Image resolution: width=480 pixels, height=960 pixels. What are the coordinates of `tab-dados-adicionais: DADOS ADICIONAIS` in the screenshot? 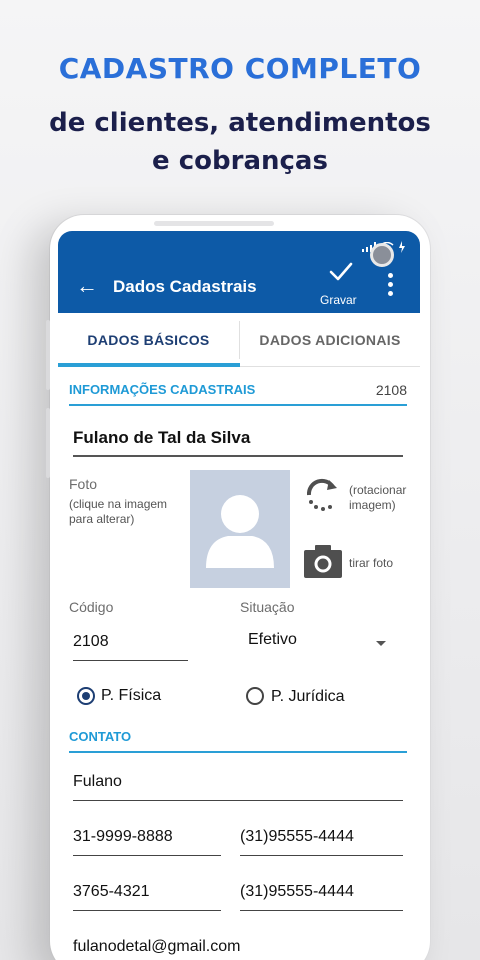 It's located at (329, 340).